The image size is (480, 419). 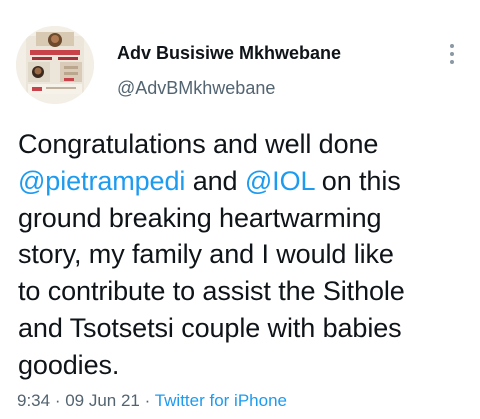 I want to click on avatar, so click(x=55, y=65).